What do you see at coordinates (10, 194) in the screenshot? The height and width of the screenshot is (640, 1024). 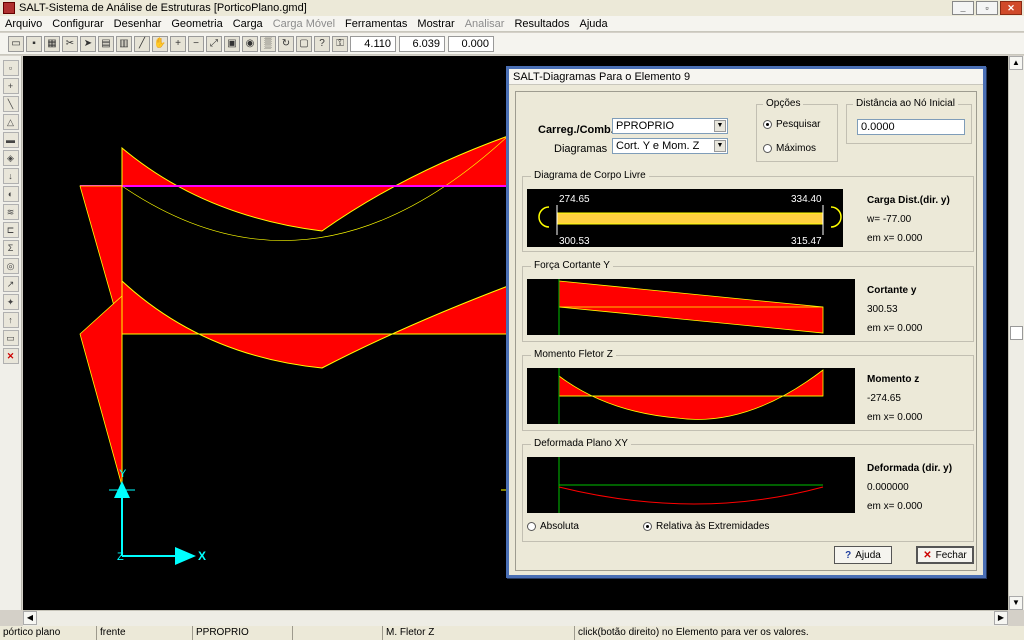 I see `release-icon: ◐` at bounding box center [10, 194].